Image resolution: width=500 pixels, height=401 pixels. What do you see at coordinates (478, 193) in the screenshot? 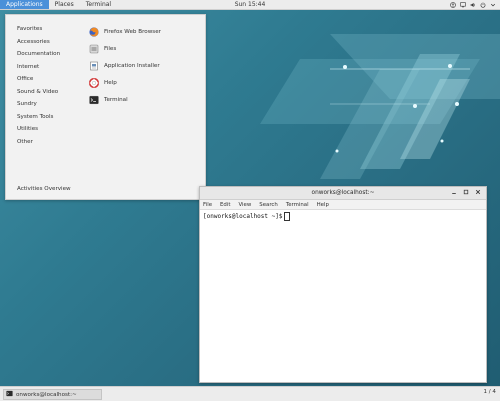
I see `close-icon` at bounding box center [478, 193].